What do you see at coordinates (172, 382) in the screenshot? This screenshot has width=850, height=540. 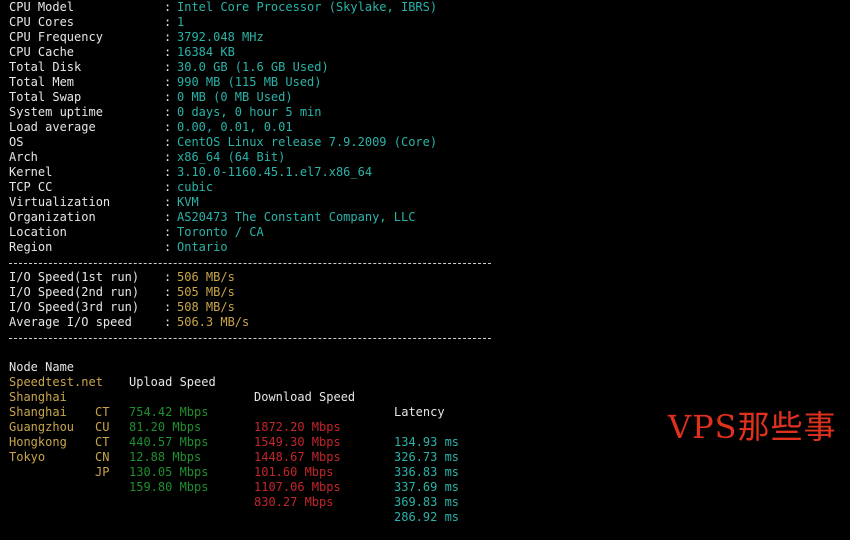 I see `header-upload: Upload Speed` at bounding box center [172, 382].